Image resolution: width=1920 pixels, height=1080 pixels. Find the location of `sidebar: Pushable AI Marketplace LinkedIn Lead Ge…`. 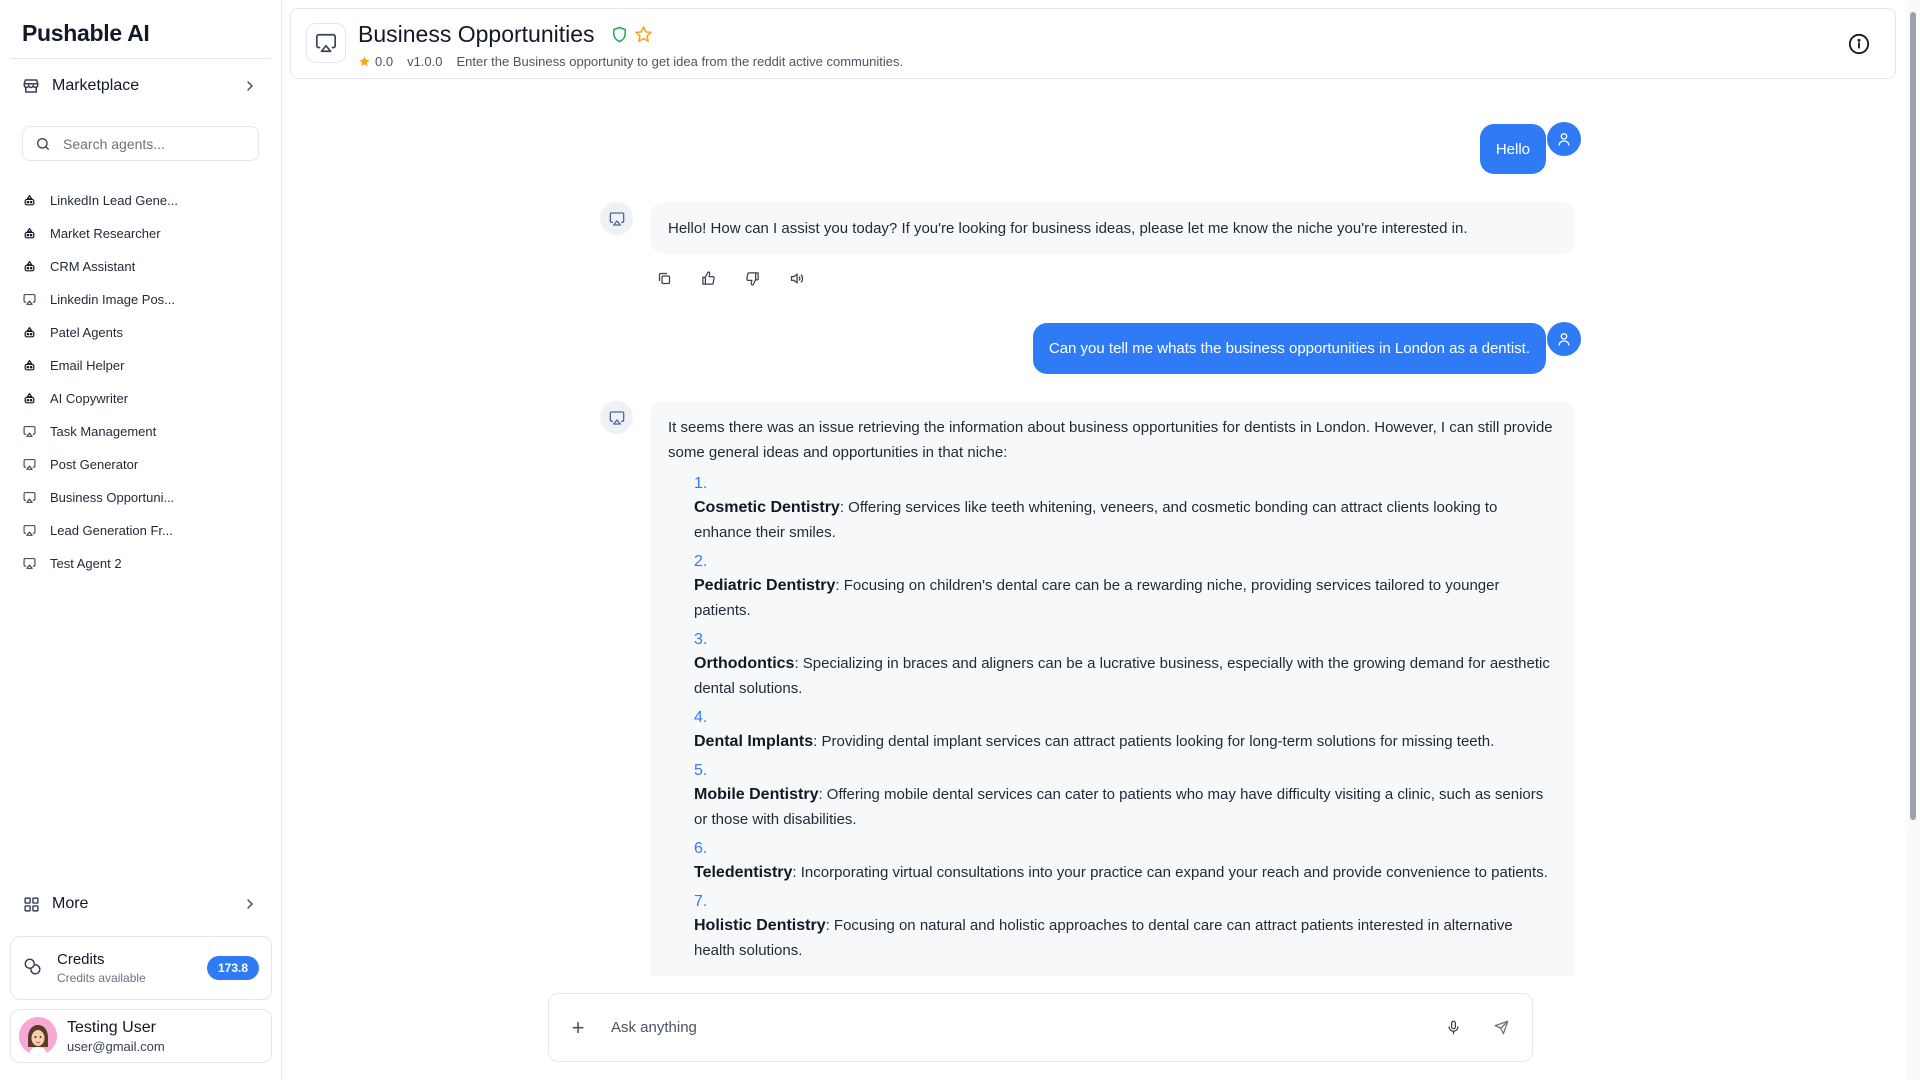

sidebar: Pushable AI Marketplace LinkedIn Lead Ge… is located at coordinates (141, 540).